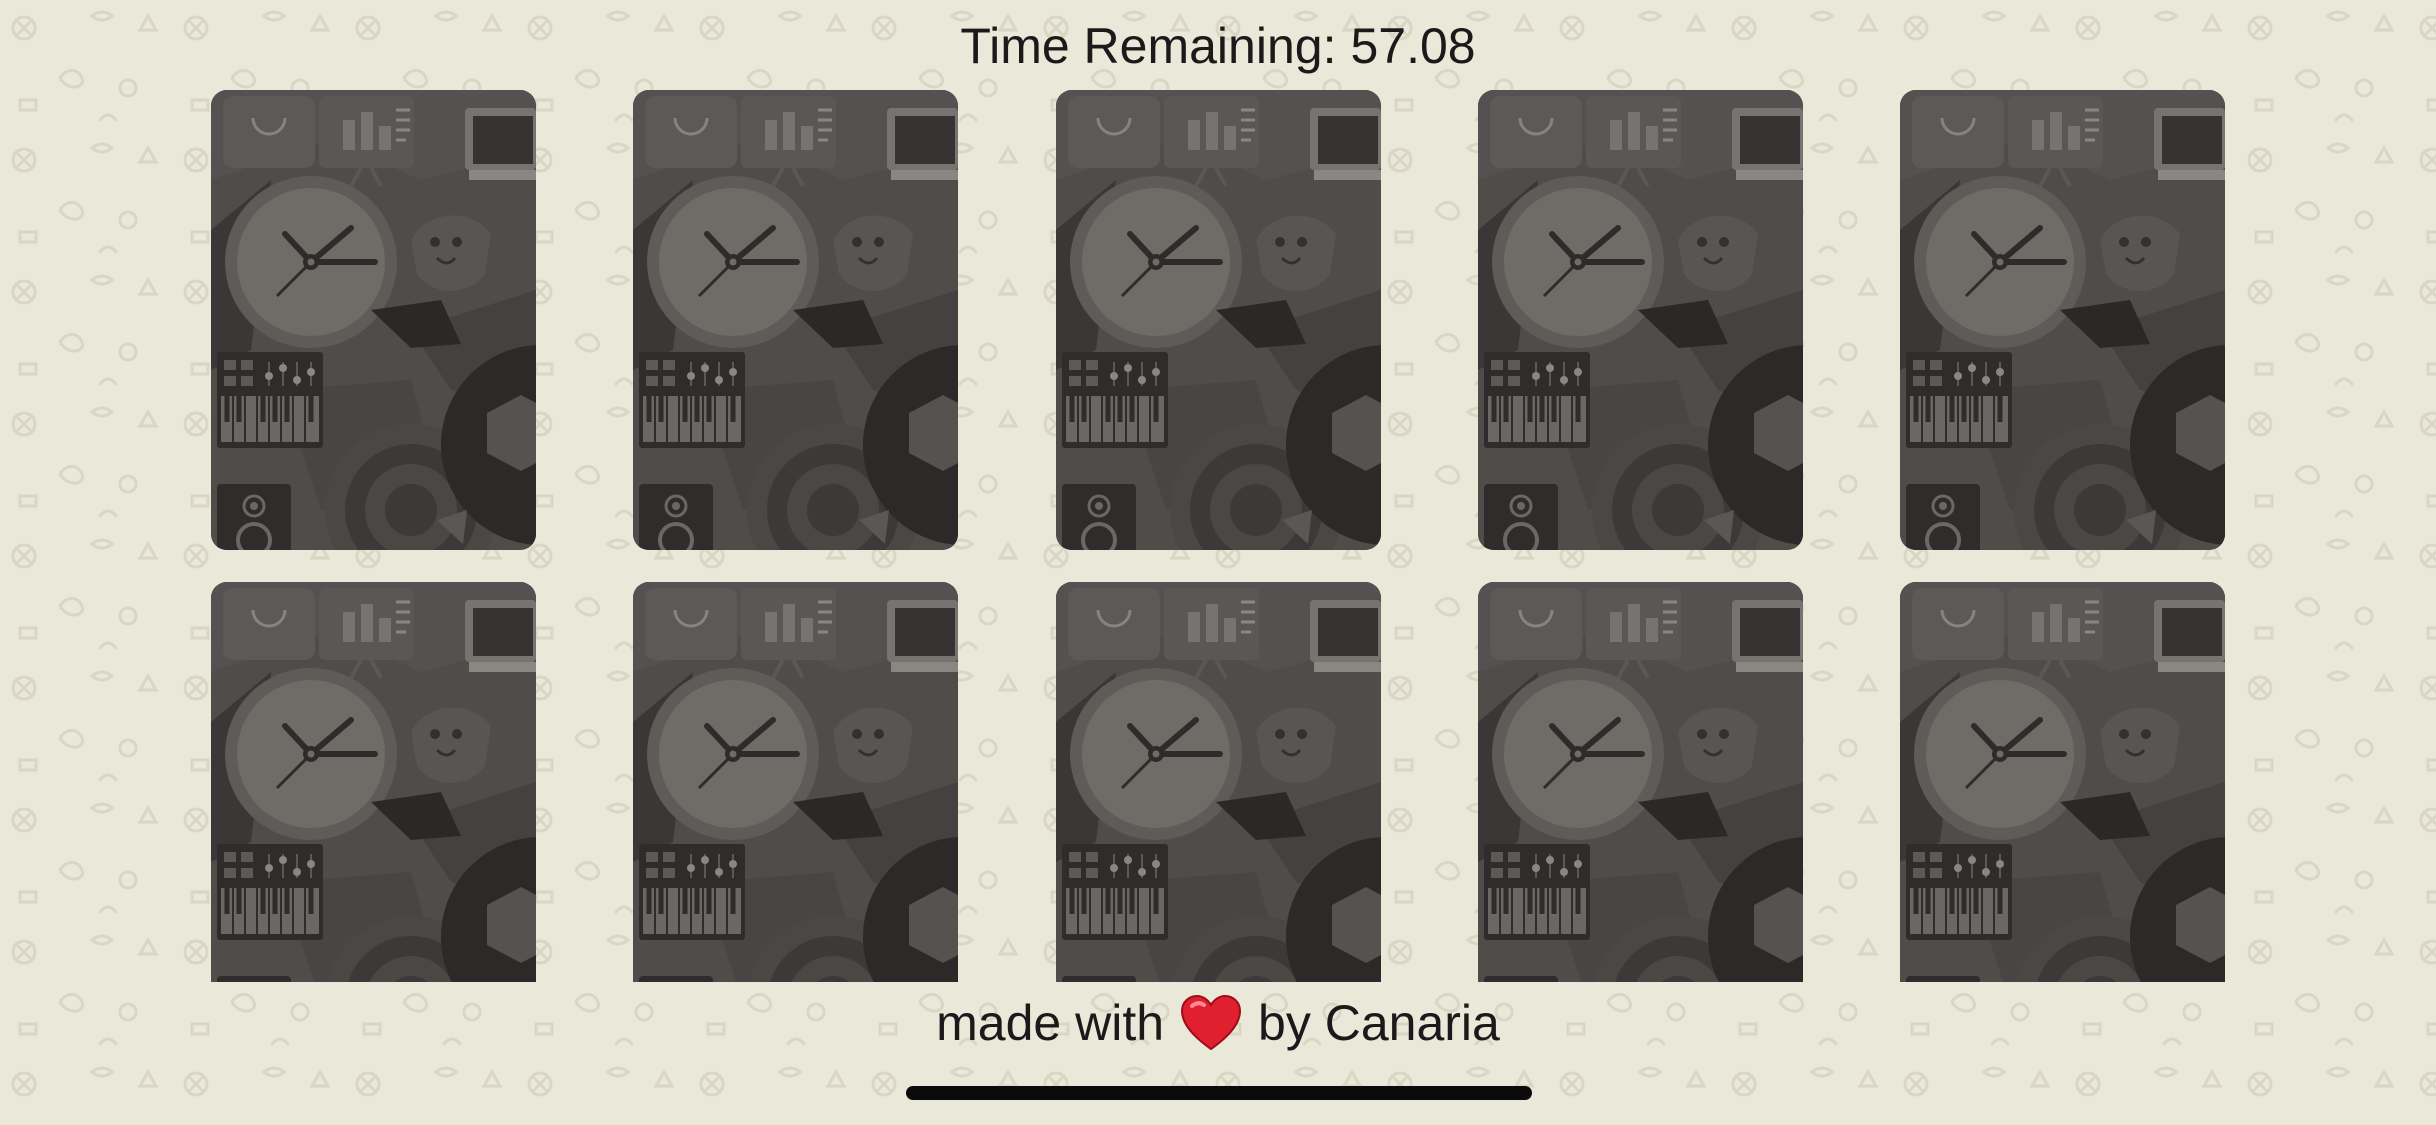 The width and height of the screenshot is (2436, 1125). I want to click on heart-icon, so click(1211, 1023).